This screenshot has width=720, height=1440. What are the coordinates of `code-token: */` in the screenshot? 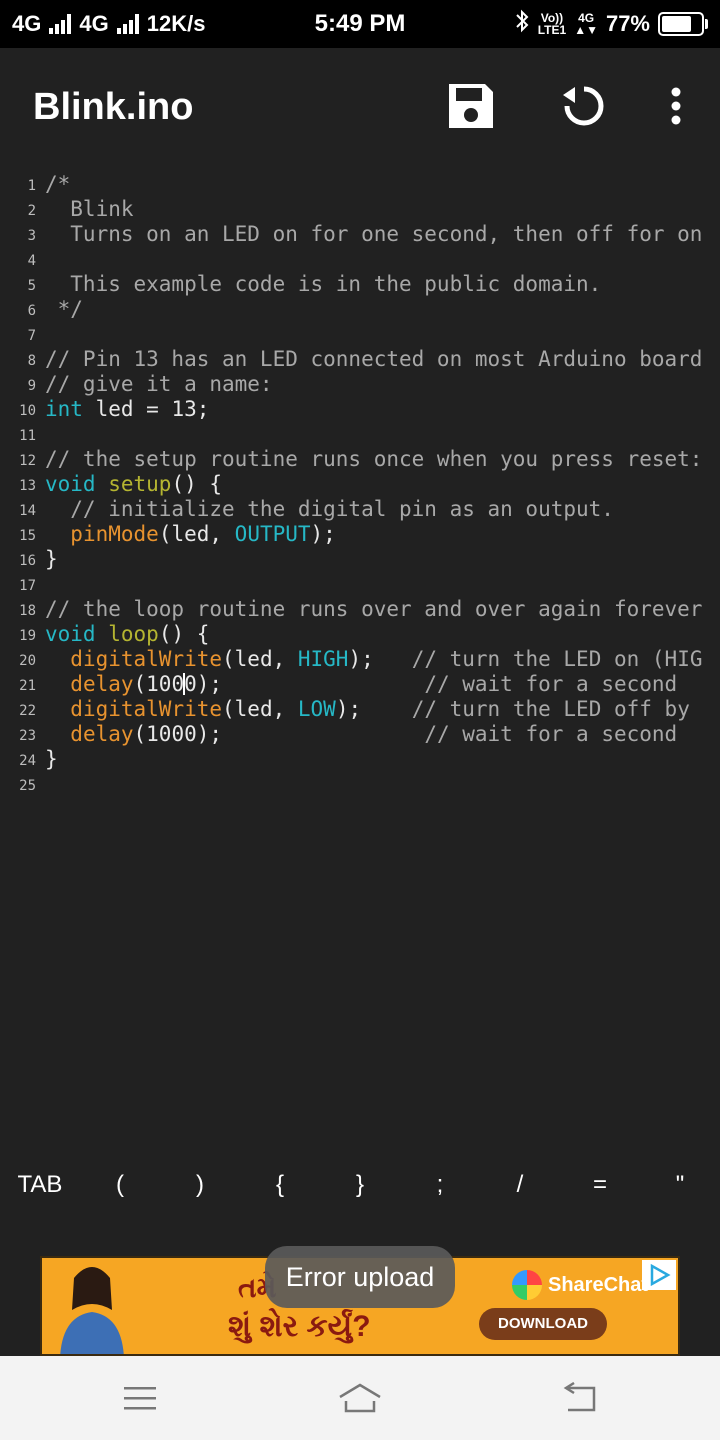 It's located at (64, 309).